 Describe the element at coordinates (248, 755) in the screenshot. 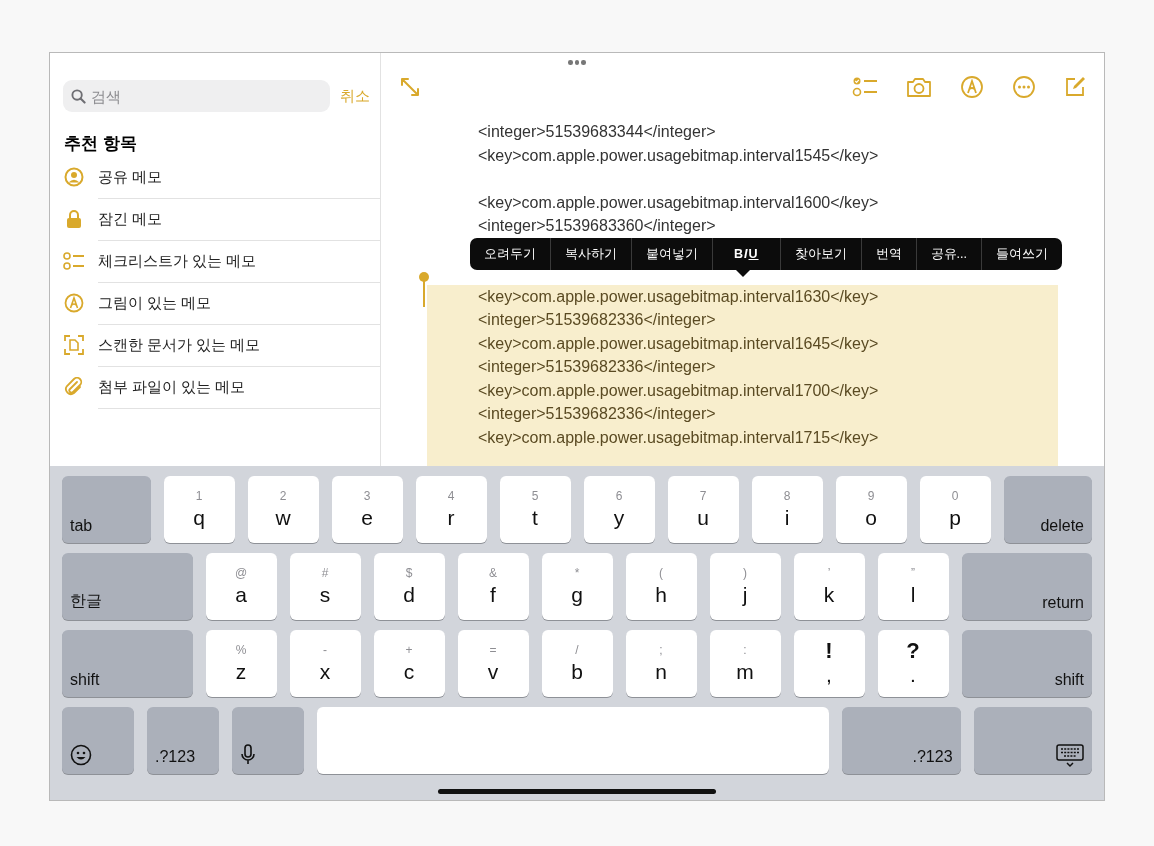

I see `microphone-icon` at that location.